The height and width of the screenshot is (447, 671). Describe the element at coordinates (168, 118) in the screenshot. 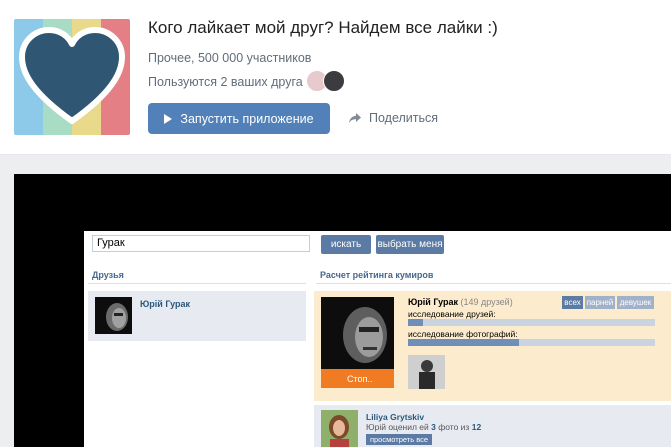

I see `play-icon` at that location.